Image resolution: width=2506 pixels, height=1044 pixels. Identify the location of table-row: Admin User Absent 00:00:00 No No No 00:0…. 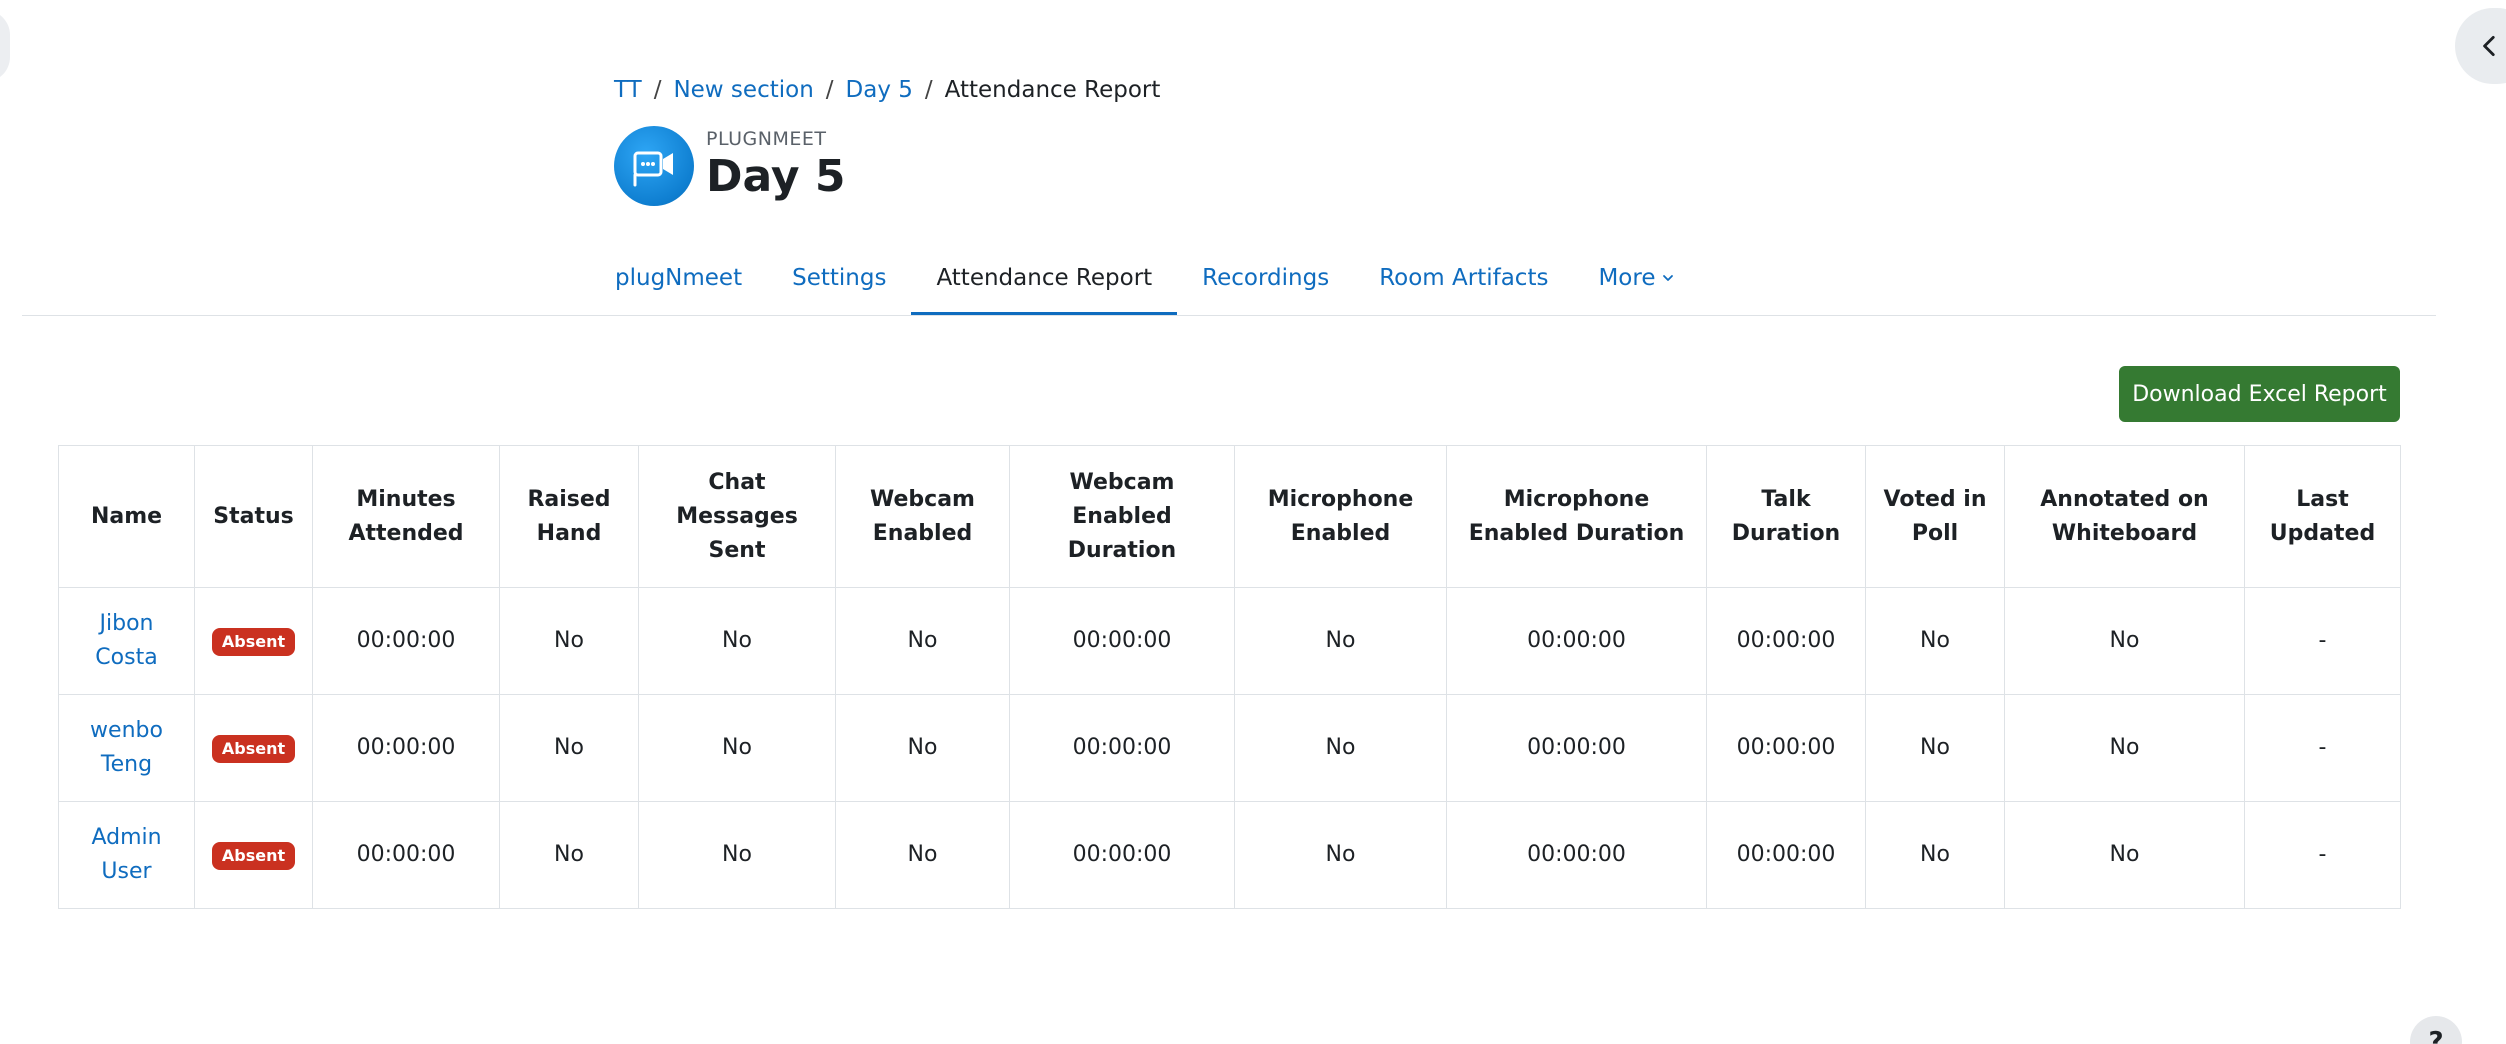
(1229, 855).